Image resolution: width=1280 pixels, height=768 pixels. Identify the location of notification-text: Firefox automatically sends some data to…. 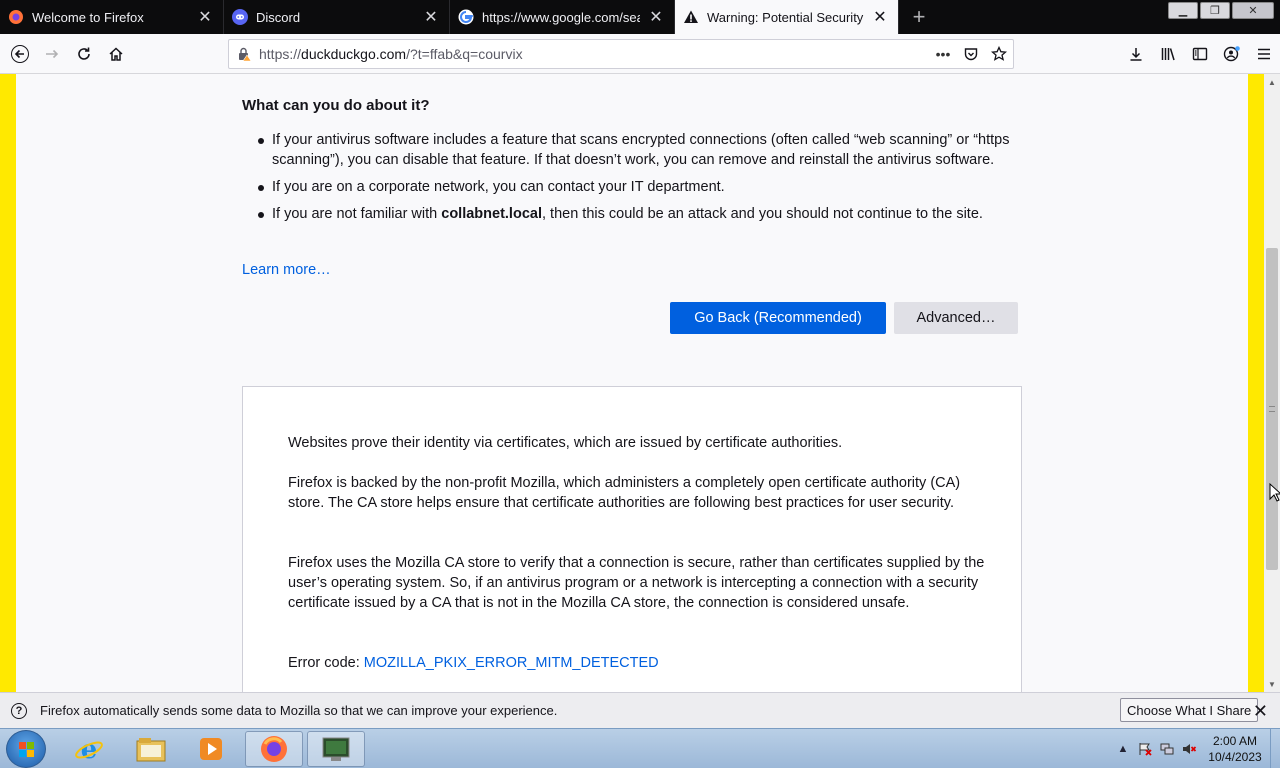
(299, 710).